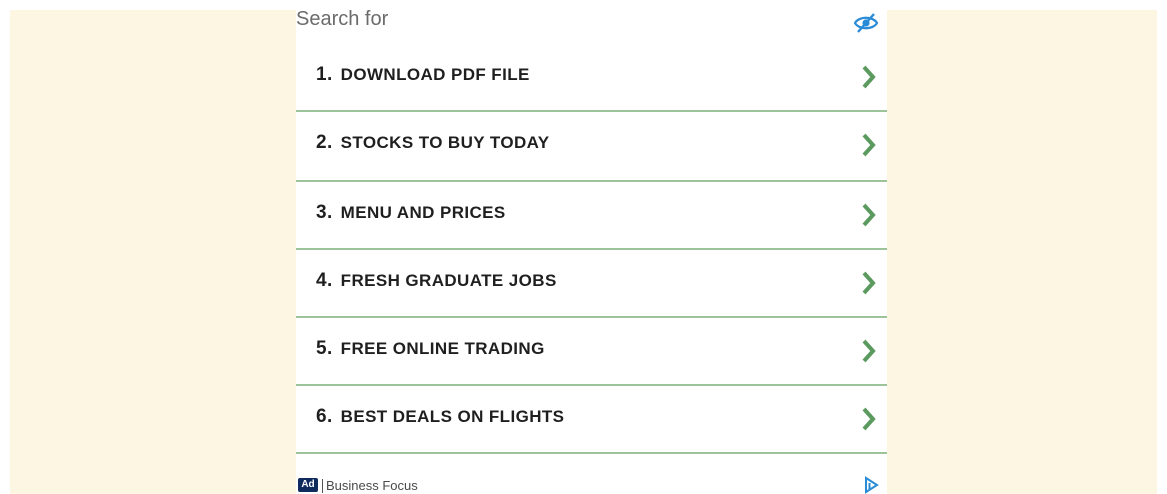 This screenshot has width=1167, height=494. I want to click on search-term-item: 6. BEST DEALS ON FLIGHTS, so click(591, 420).